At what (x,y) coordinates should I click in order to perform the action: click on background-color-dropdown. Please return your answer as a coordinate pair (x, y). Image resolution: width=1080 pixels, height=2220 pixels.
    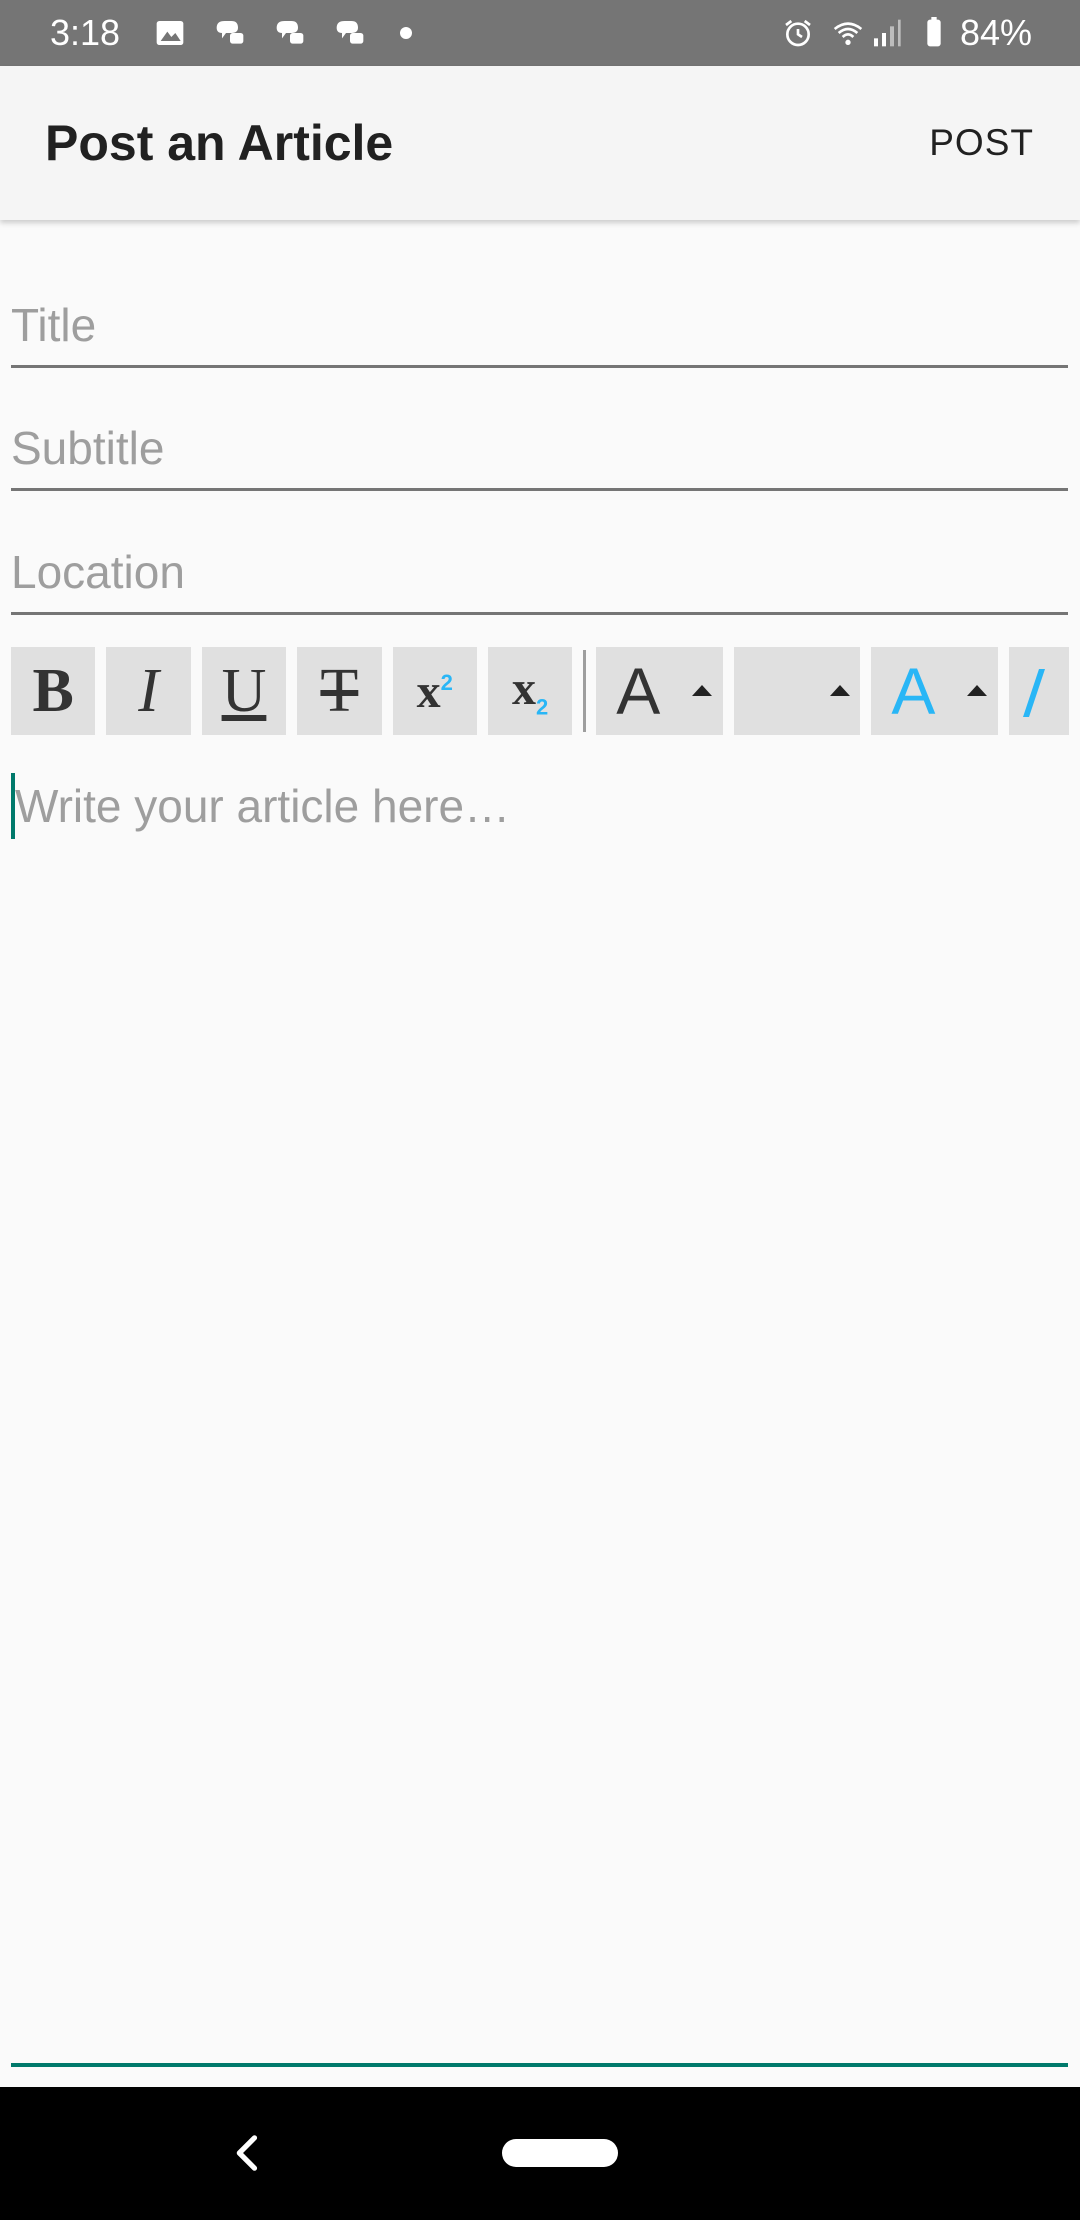
    Looking at the image, I should click on (1039, 691).